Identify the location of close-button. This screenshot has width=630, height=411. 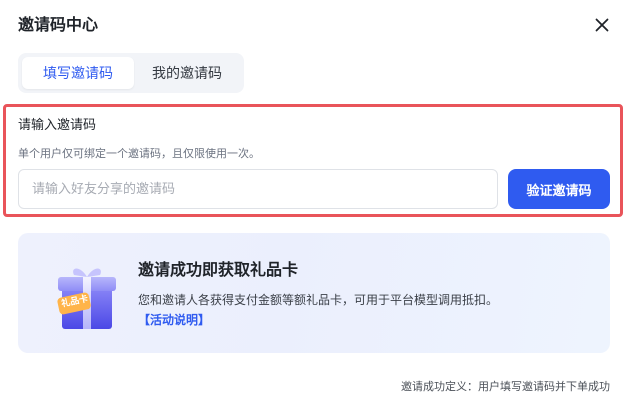
(602, 25).